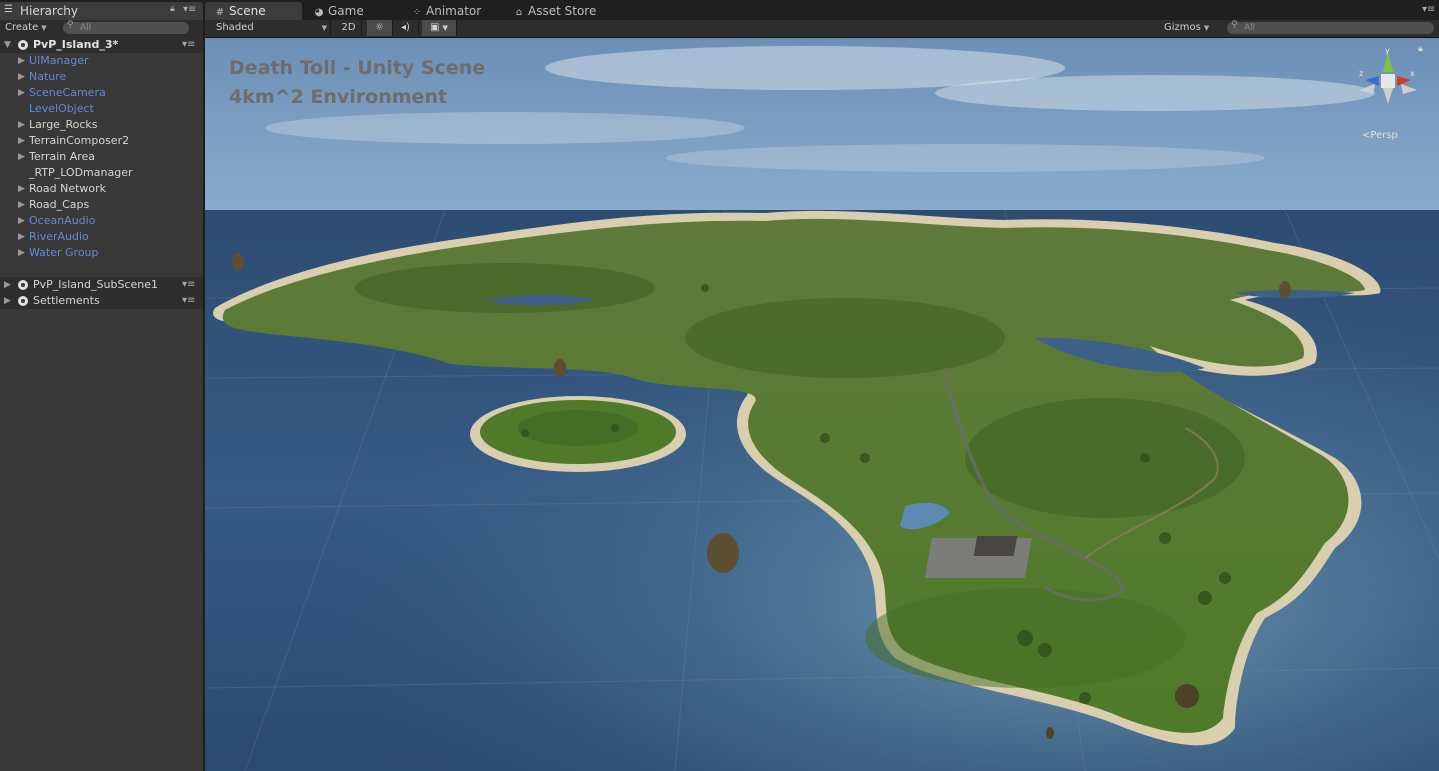 This screenshot has width=1439, height=771. I want to click on tab-animator: ⁘ Animator, so click(455, 11).